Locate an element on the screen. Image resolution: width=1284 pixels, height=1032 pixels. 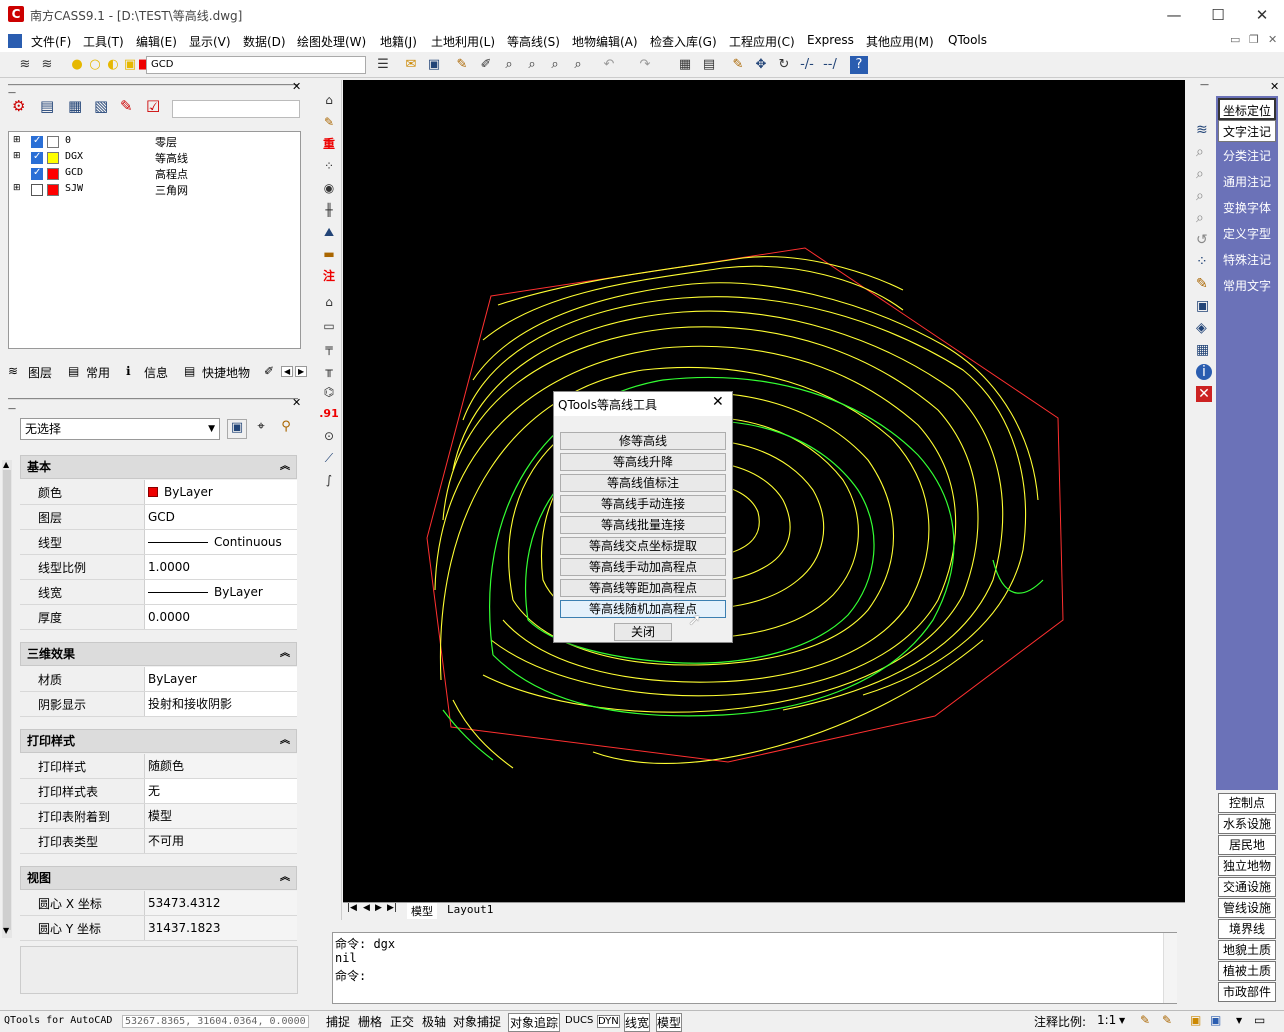
last-tab-icon: ▶| is located at coordinates (392, 908).